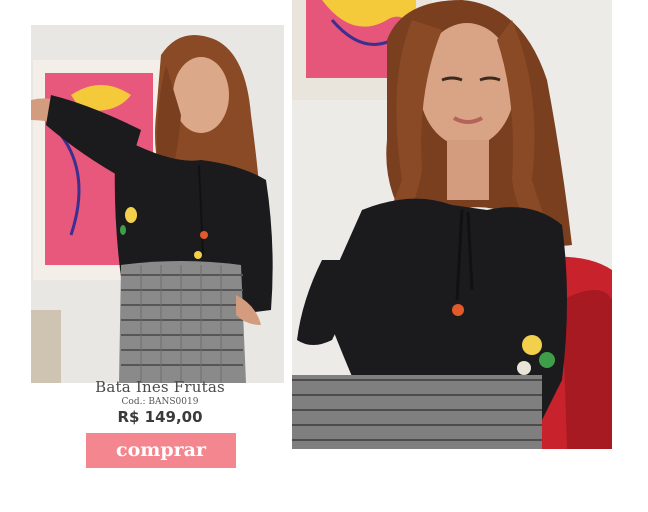 The width and height of the screenshot is (648, 512). I want to click on product-price: R$ 149,00, so click(160, 417).